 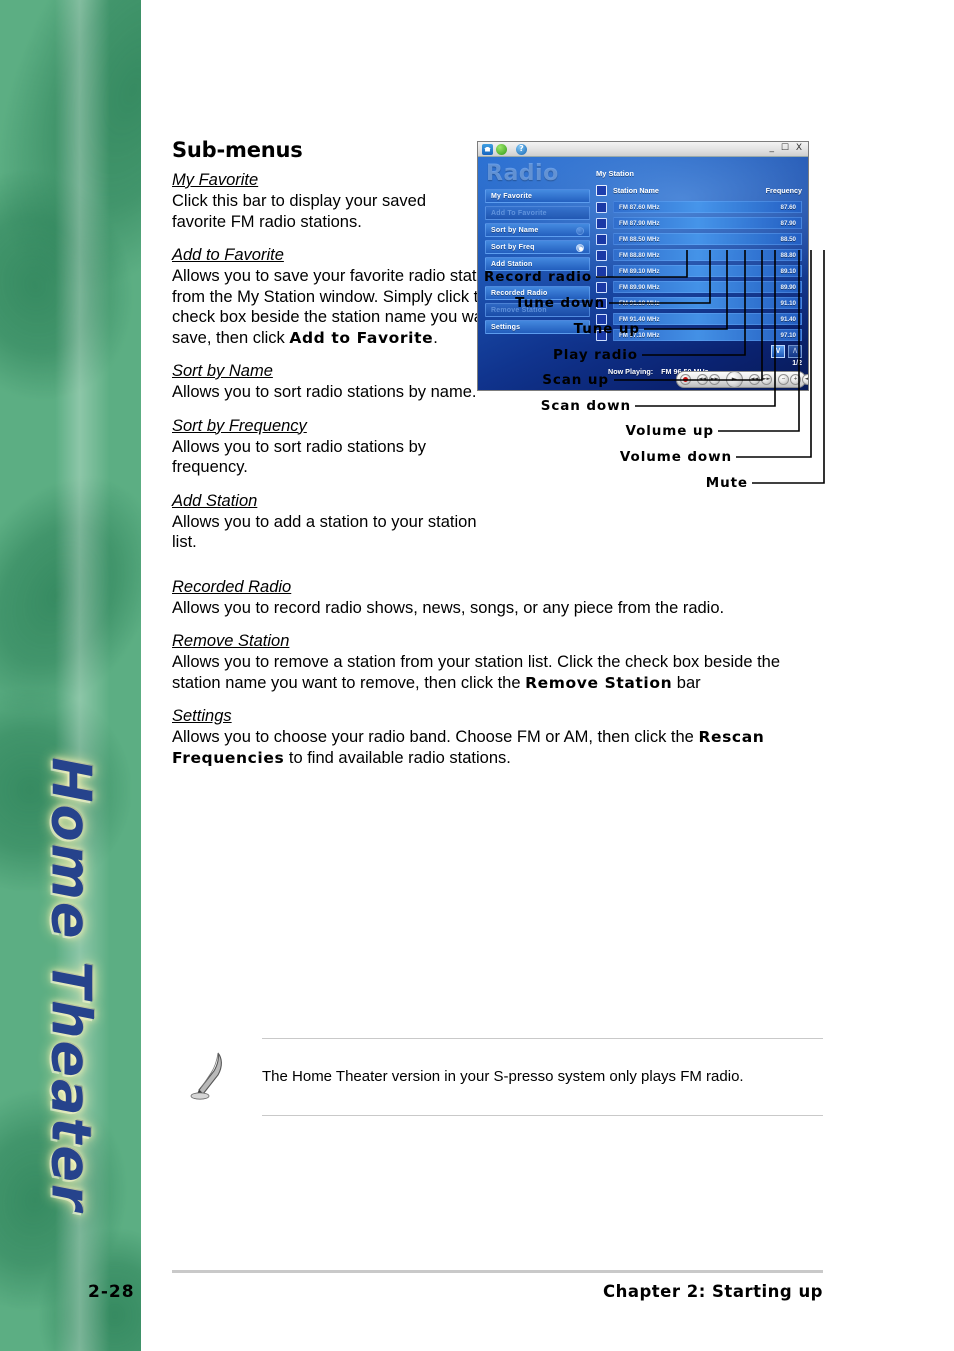 I want to click on station-name: FM 88.50 MHz, so click(x=639, y=239).